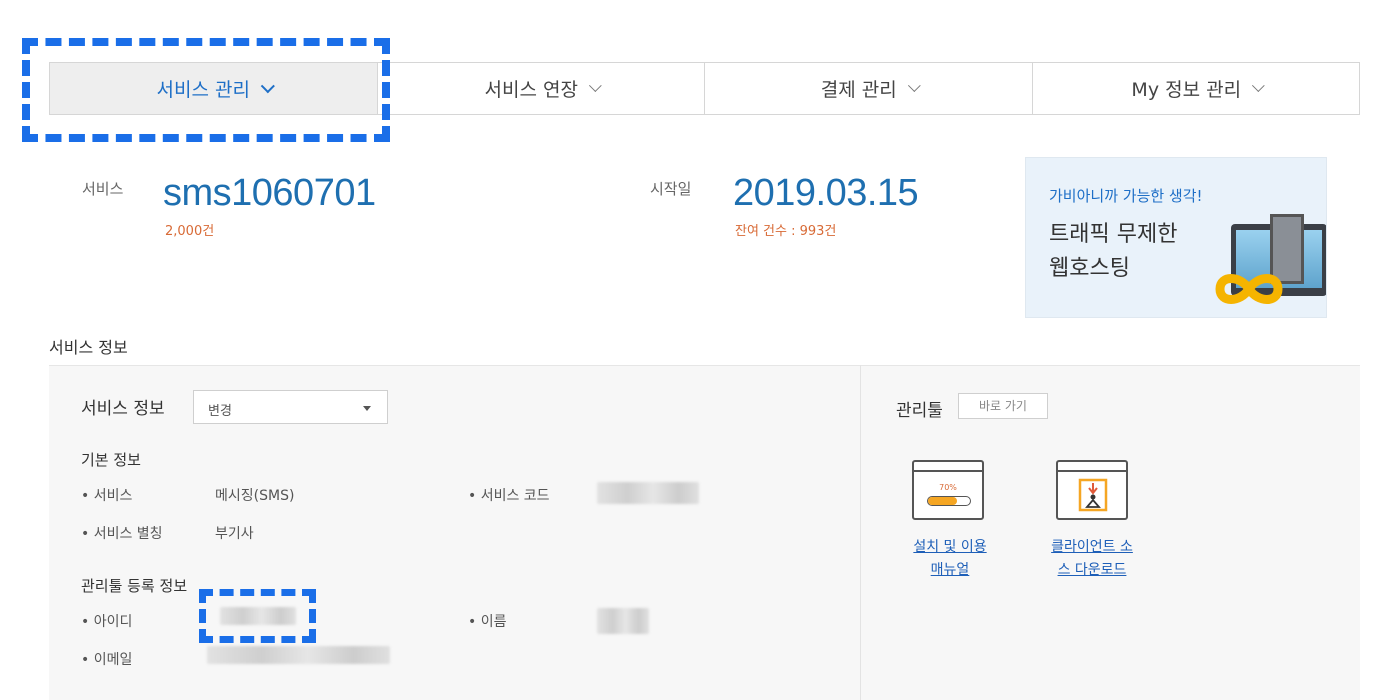  What do you see at coordinates (269, 193) in the screenshot?
I see `service-id-value: sms1060701` at bounding box center [269, 193].